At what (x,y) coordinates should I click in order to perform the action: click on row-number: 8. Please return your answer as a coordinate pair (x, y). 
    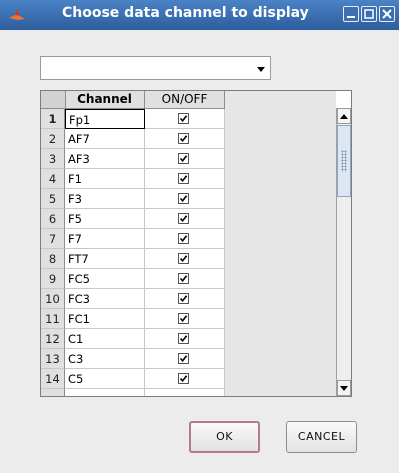
    Looking at the image, I should click on (53, 259).